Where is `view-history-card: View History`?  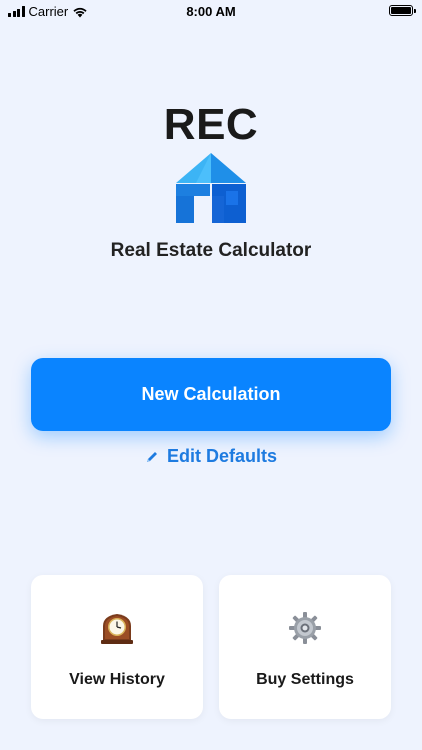
view-history-card: View History is located at coordinates (117, 647).